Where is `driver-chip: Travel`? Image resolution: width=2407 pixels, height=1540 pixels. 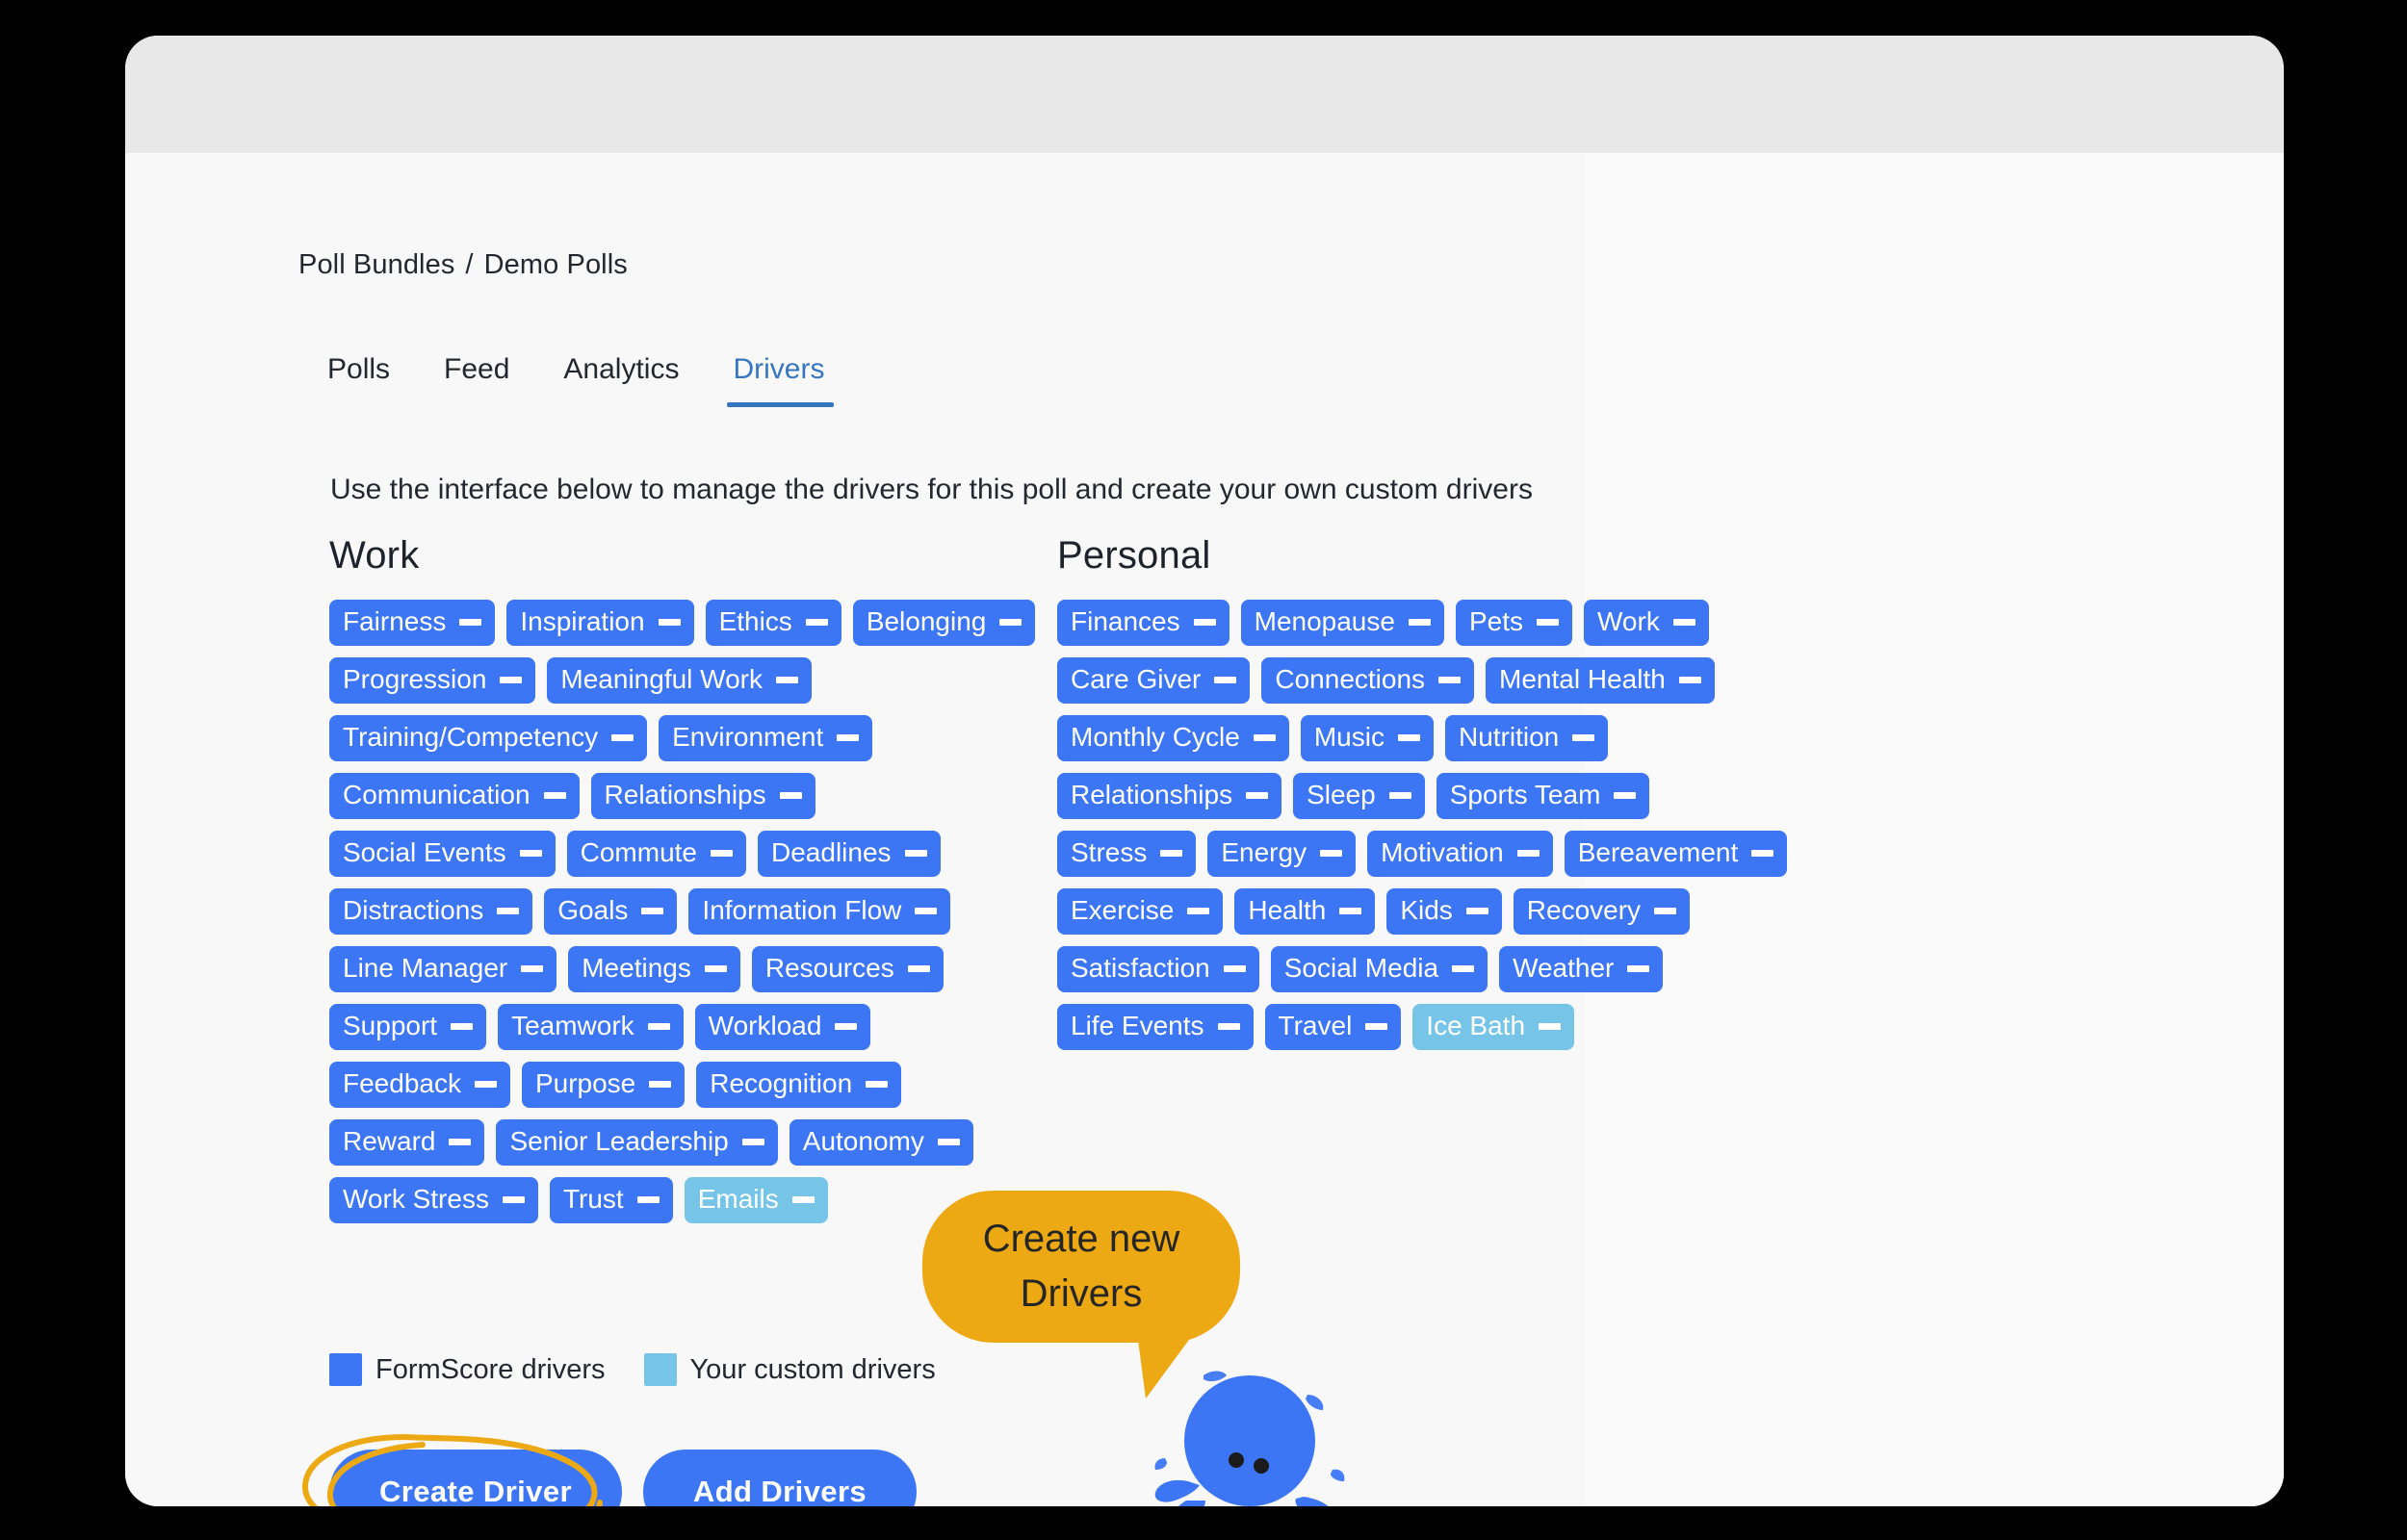 driver-chip: Travel is located at coordinates (1333, 1027).